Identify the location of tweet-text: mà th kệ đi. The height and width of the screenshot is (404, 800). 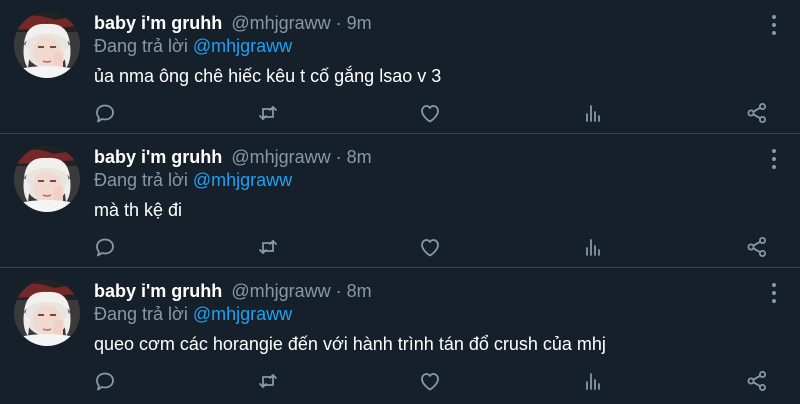
(138, 210).